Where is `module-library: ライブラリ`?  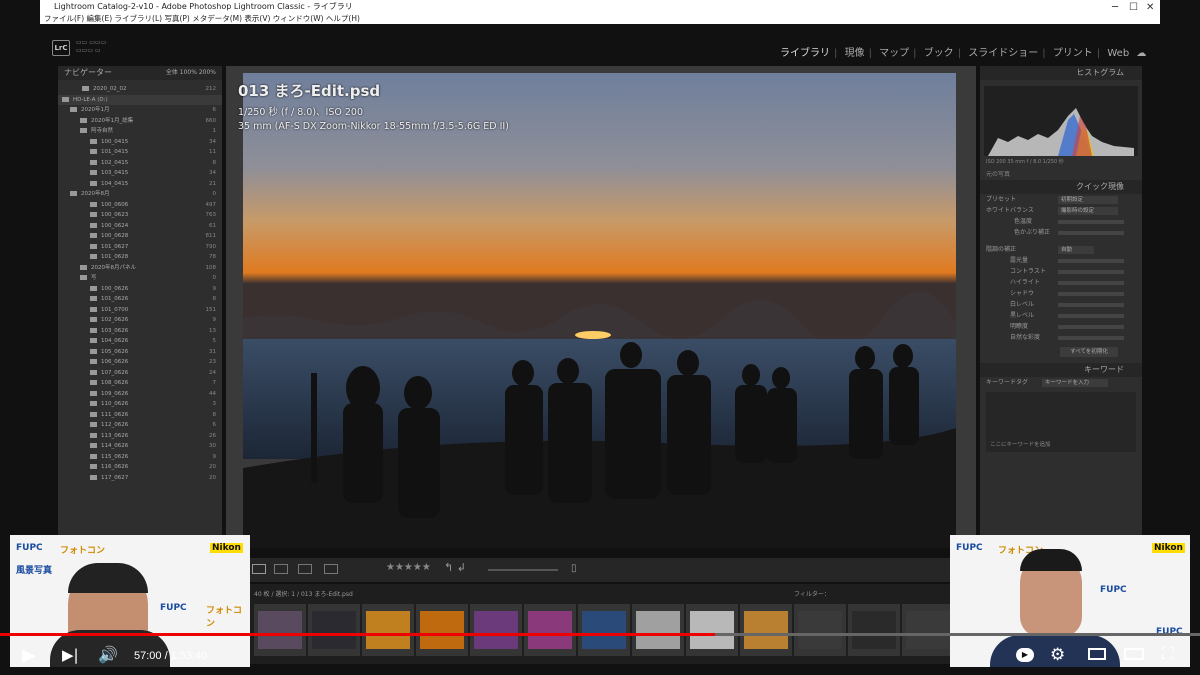
module-library: ライブラリ is located at coordinates (805, 53).